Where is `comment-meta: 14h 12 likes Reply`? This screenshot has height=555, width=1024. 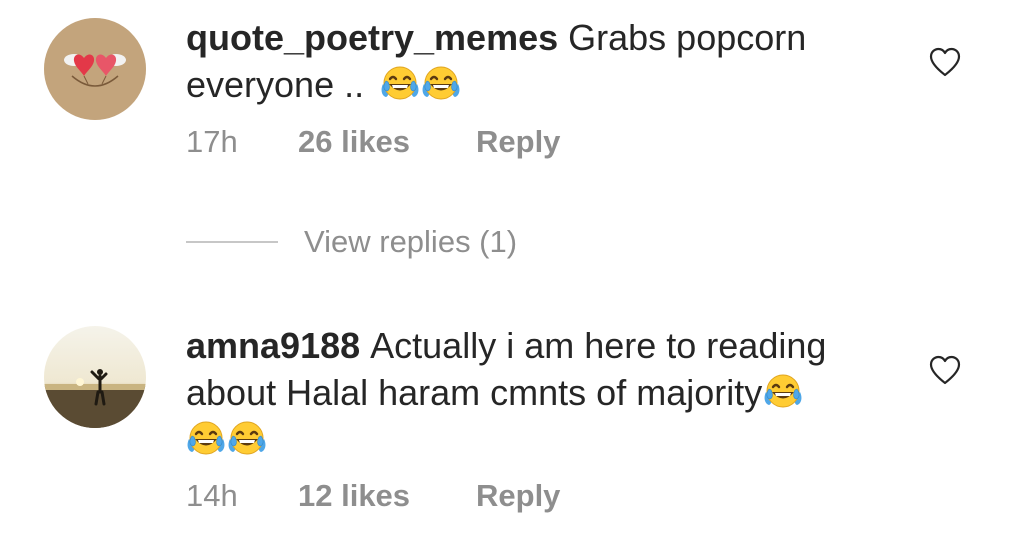 comment-meta: 14h 12 likes Reply is located at coordinates (373, 496).